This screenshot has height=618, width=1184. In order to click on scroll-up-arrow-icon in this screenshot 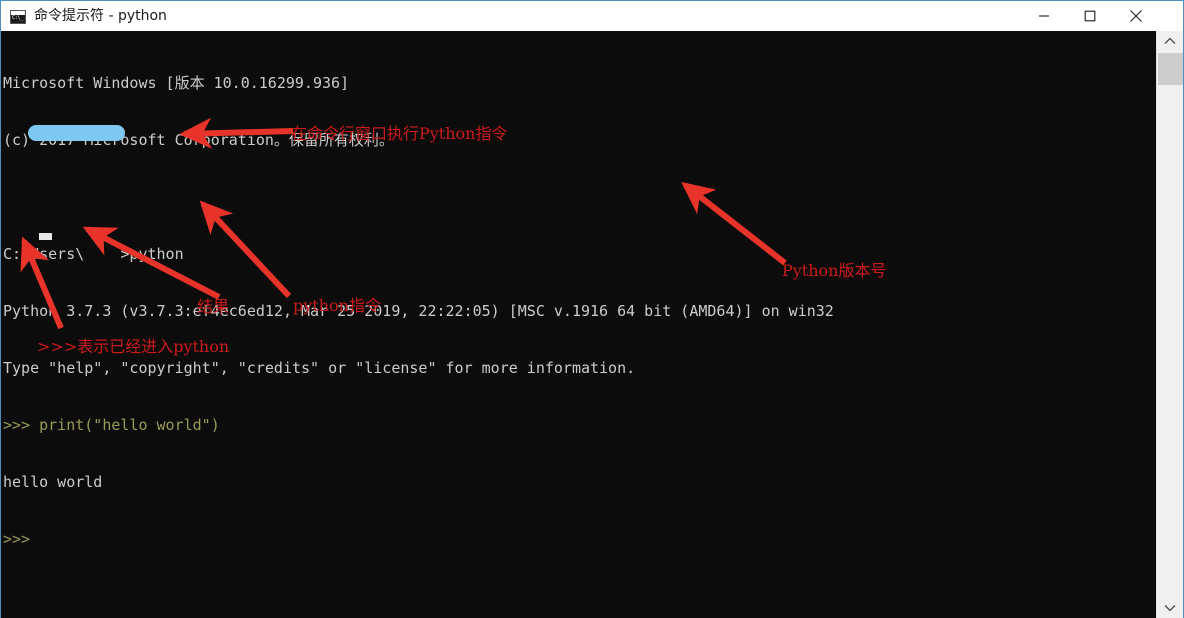, I will do `click(1170, 40)`.